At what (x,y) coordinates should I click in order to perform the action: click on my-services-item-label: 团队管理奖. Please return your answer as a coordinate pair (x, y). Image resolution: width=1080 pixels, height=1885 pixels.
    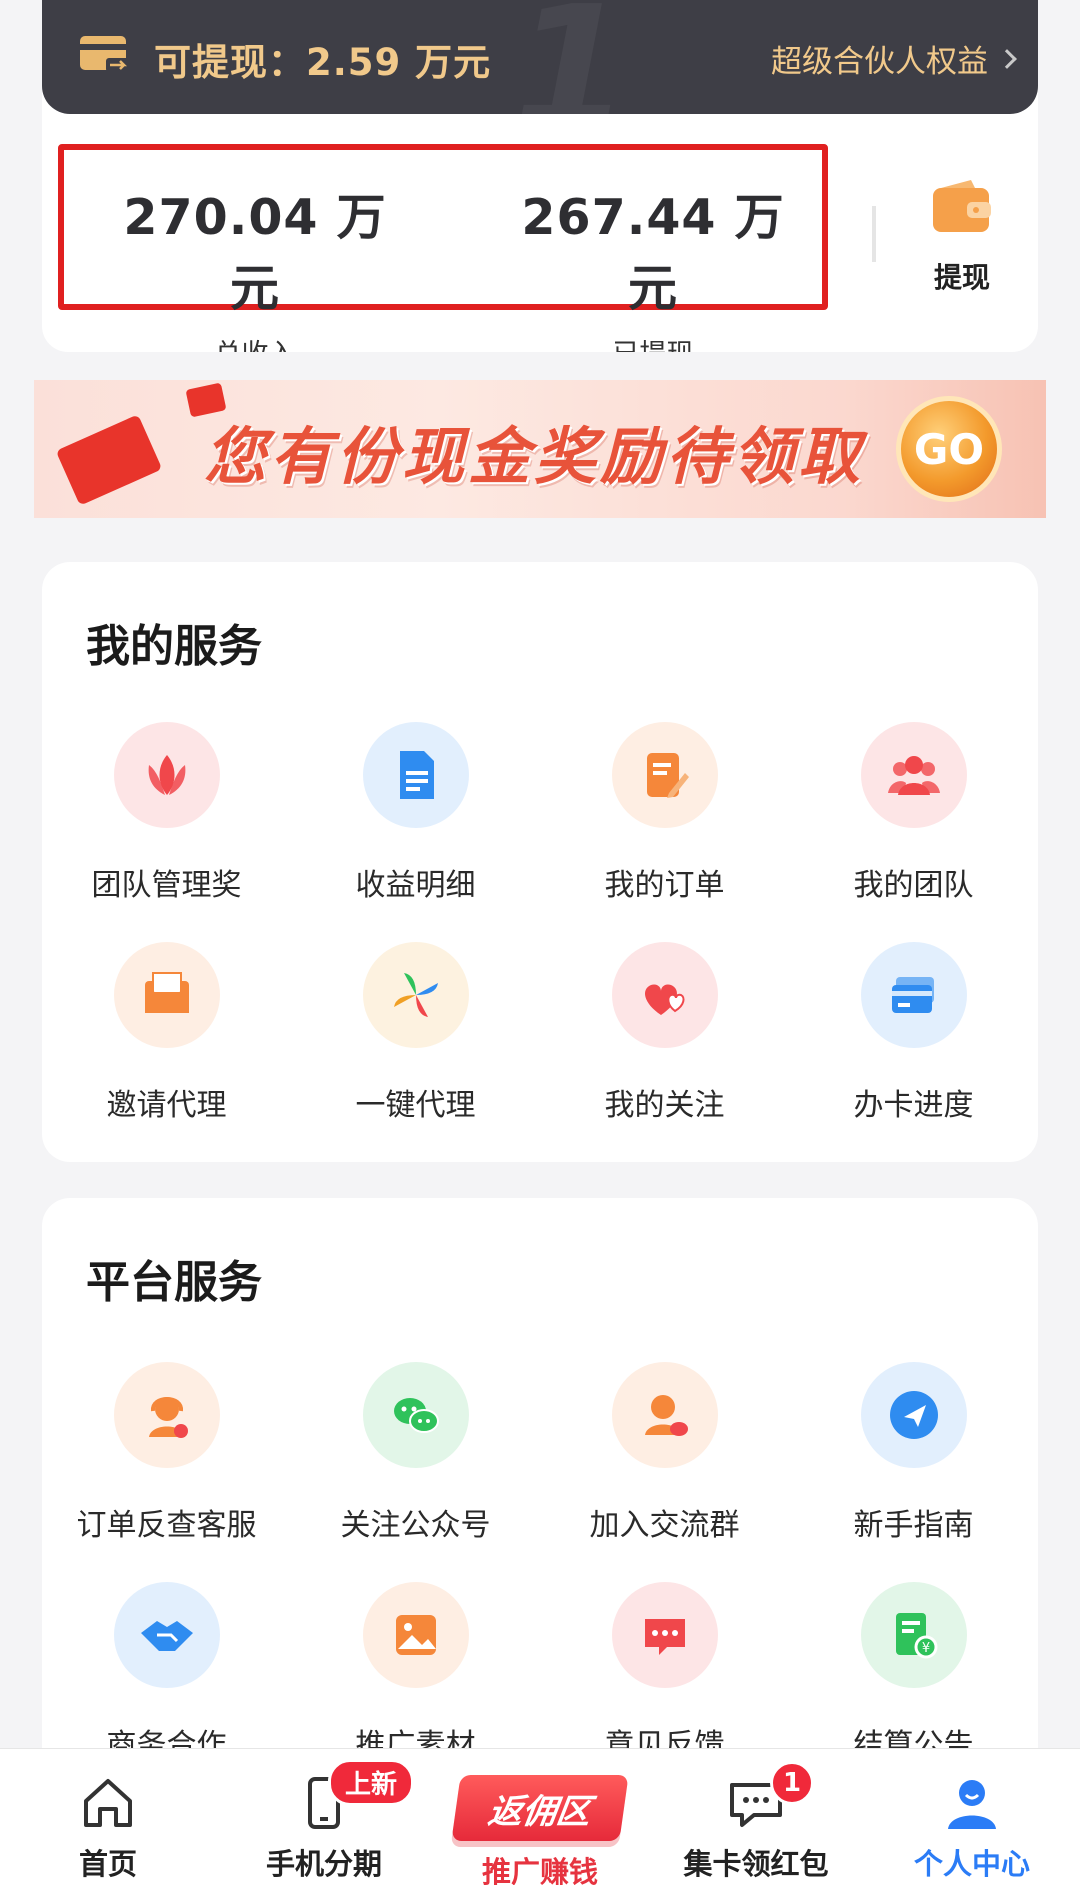
    Looking at the image, I should click on (166, 885).